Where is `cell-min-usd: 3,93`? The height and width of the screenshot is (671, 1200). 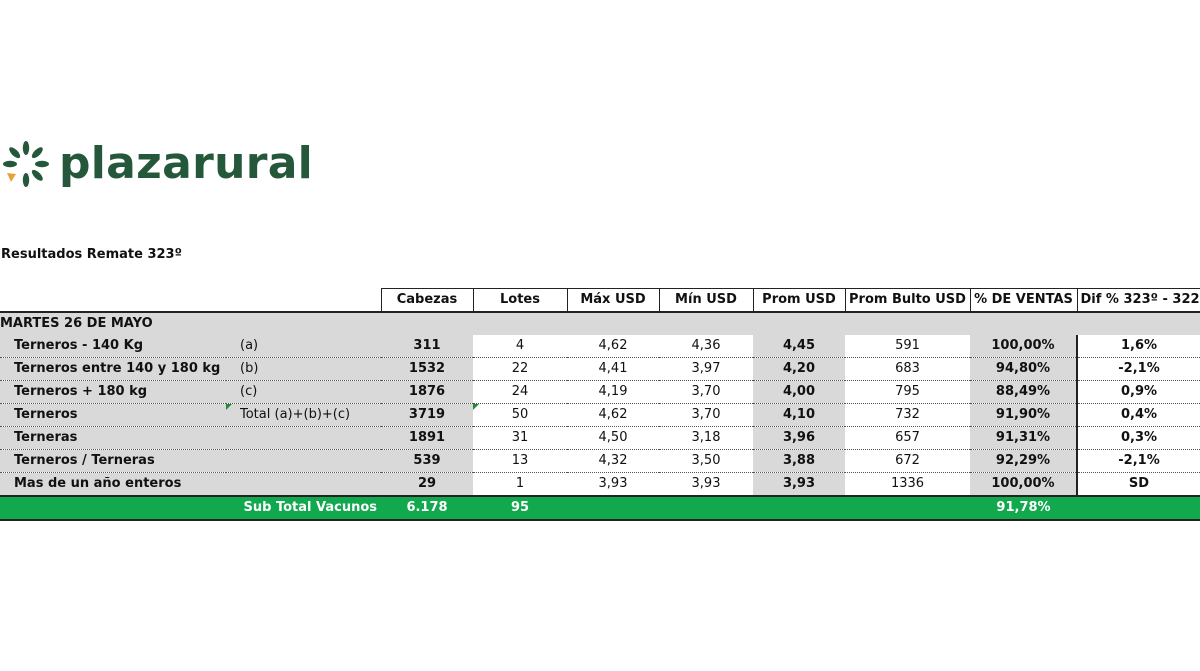 cell-min-usd: 3,93 is located at coordinates (706, 484).